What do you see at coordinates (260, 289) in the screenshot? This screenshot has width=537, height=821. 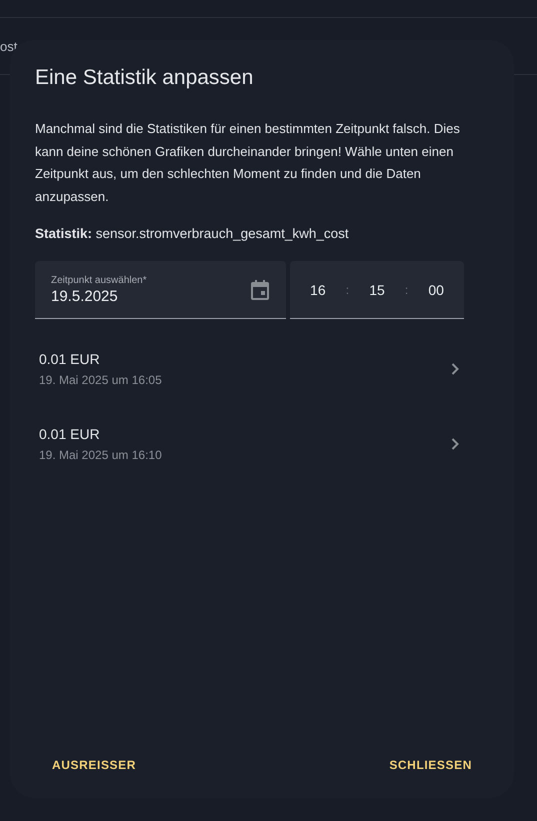 I see `calendar-icon` at bounding box center [260, 289].